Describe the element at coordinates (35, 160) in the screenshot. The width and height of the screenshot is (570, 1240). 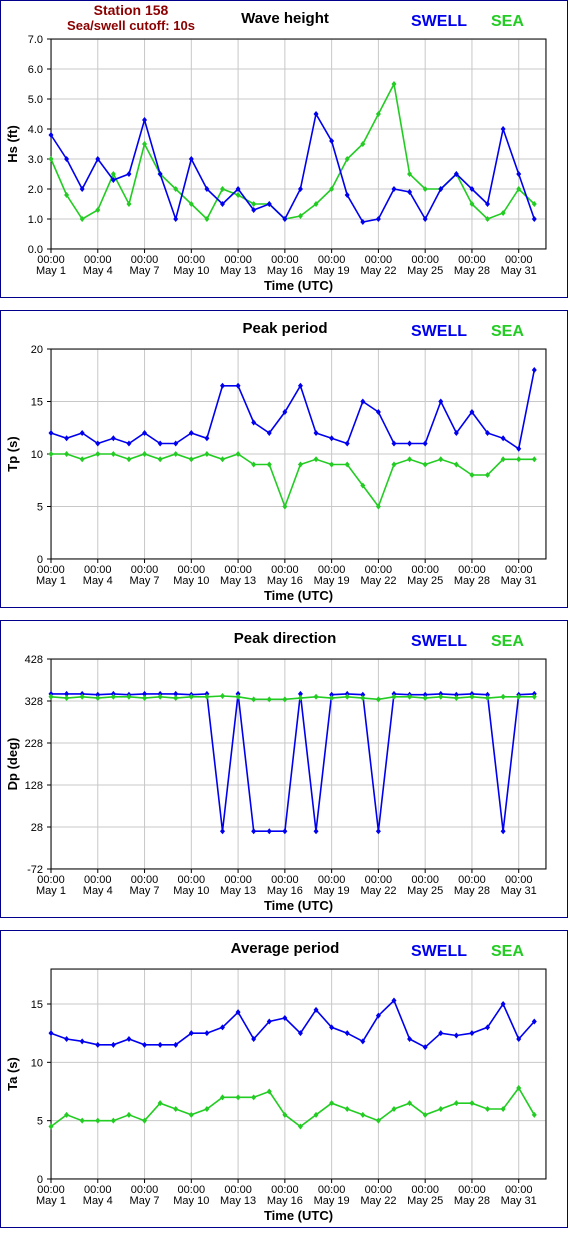
I see `y-tick-label: 3.0` at that location.